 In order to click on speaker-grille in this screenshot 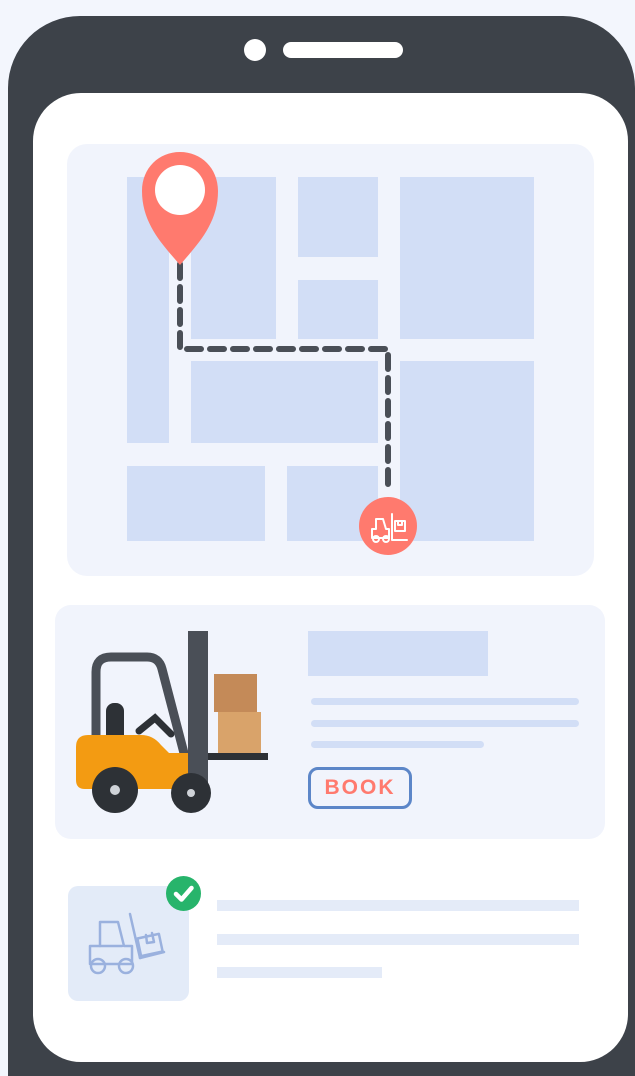, I will do `click(343, 50)`.